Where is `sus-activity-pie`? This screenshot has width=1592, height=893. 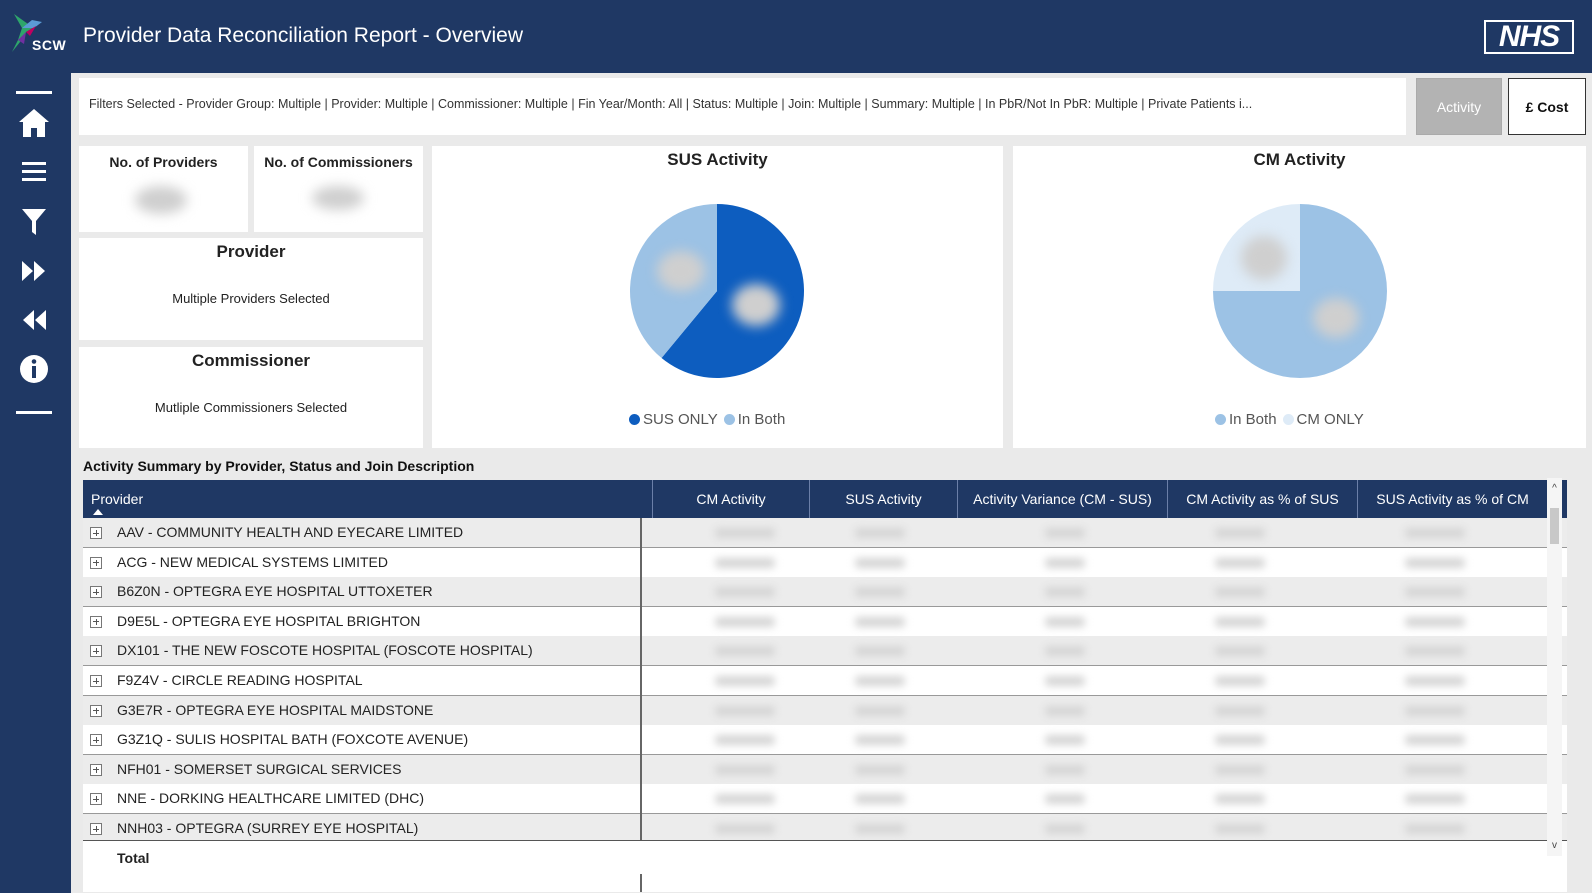
sus-activity-pie is located at coordinates (717, 291).